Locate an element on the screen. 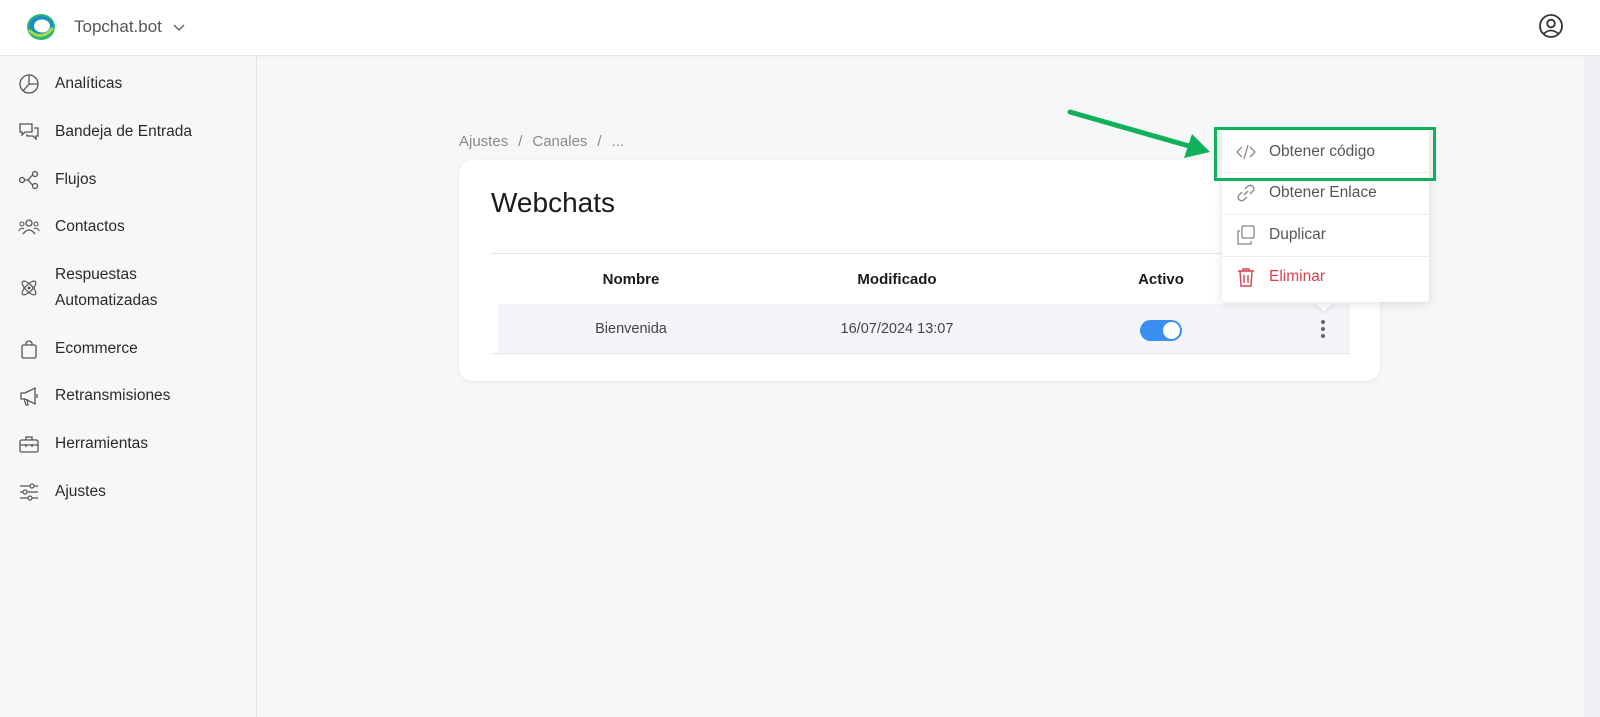  sliders-icon is located at coordinates (29, 492).